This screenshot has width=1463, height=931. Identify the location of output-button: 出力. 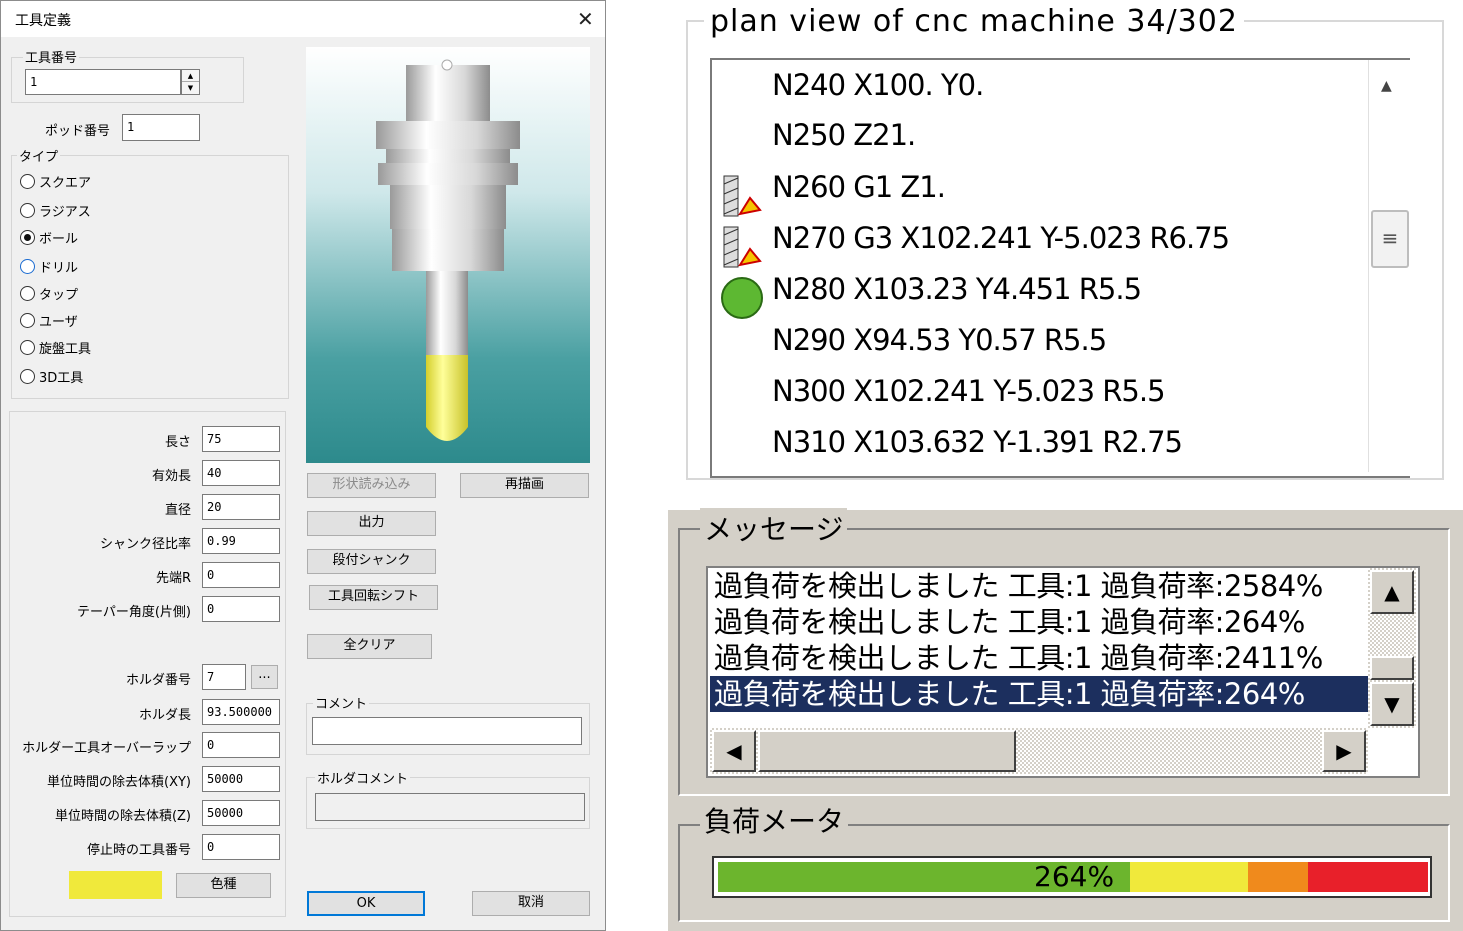
(371, 523).